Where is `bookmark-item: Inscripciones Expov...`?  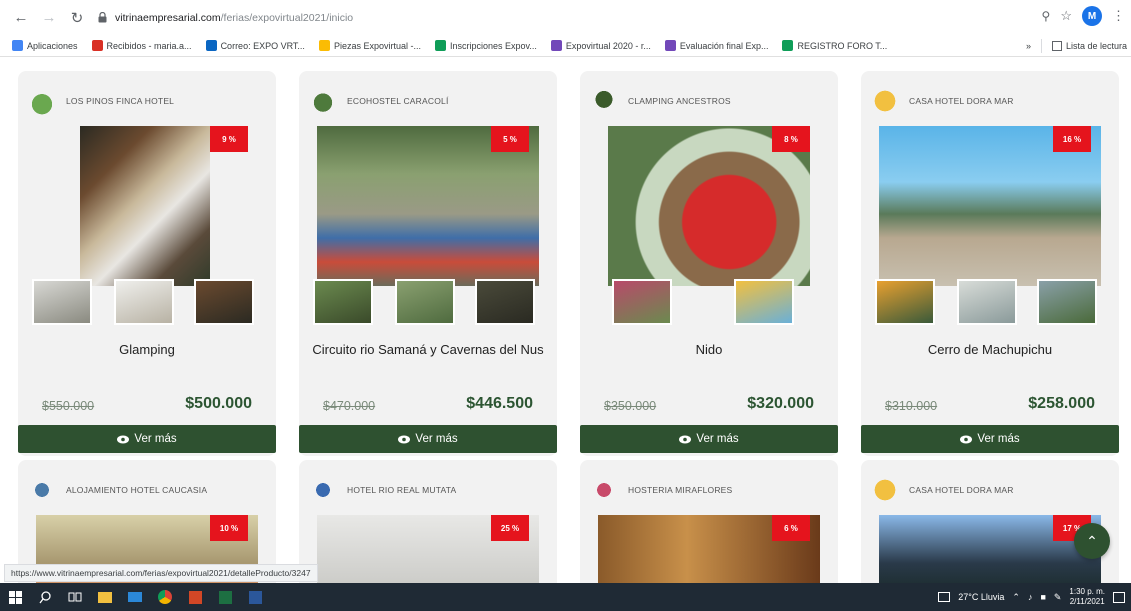
bookmark-item: Inscripciones Expov... is located at coordinates (485, 45).